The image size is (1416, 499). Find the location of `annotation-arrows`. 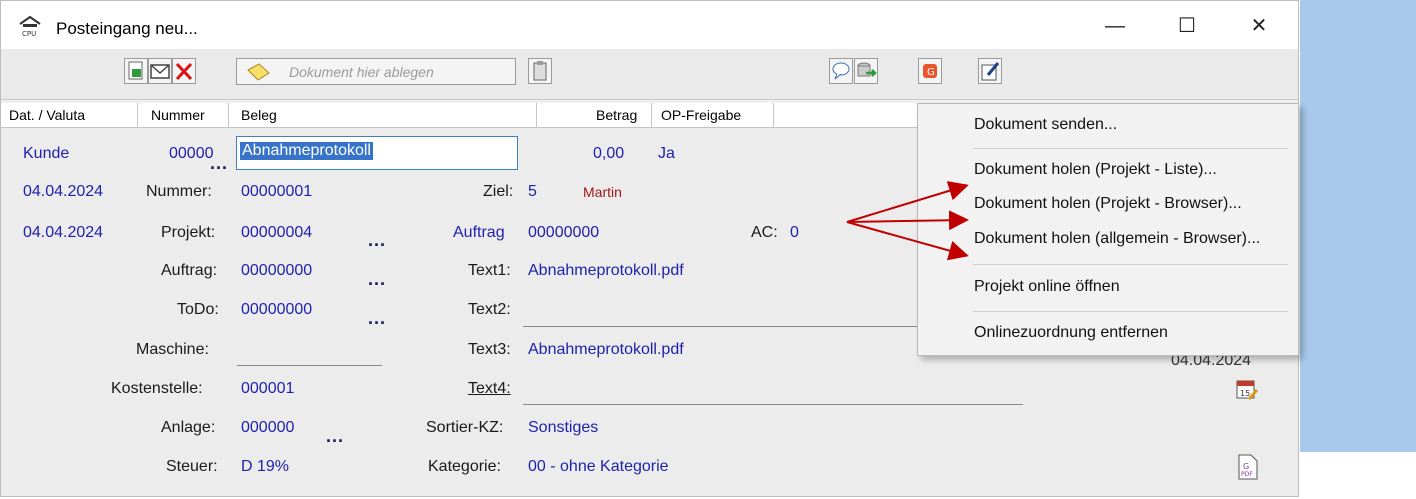

annotation-arrows is located at coordinates (907, 221).